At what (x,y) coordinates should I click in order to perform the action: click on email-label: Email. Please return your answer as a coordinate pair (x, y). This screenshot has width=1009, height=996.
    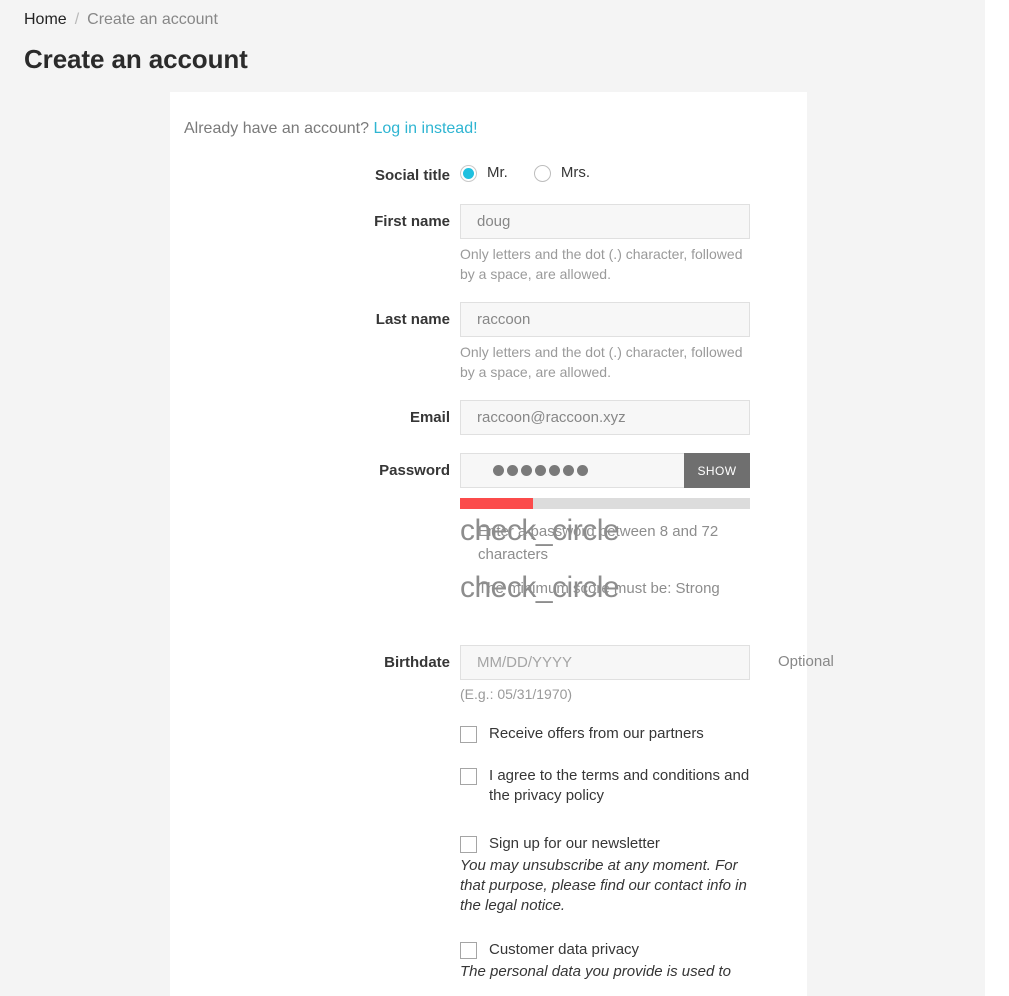
    Looking at the image, I should click on (429, 417).